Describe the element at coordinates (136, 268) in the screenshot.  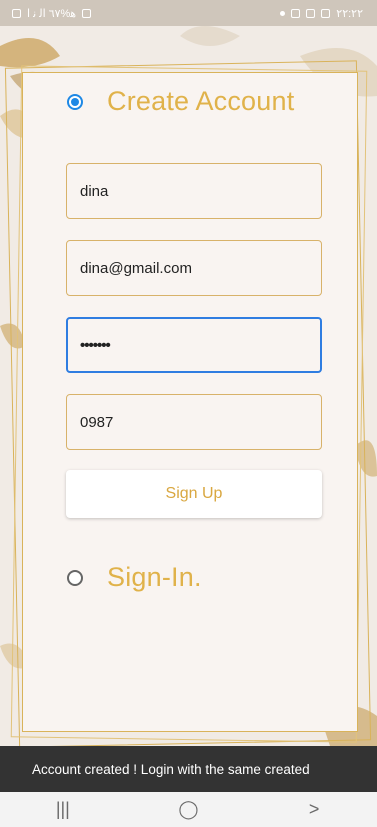
I see `email-value: dina@gmail.com` at that location.